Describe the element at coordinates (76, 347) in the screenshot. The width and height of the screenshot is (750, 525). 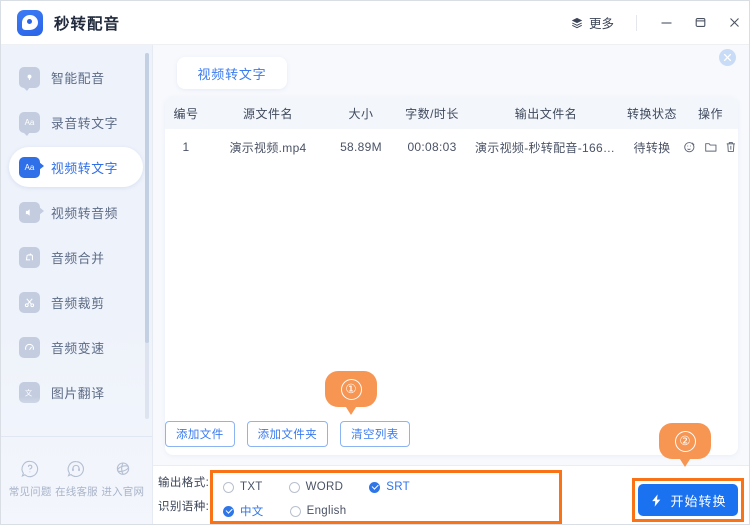
I see `sidebar-item-audio-speed: 音频变速` at that location.